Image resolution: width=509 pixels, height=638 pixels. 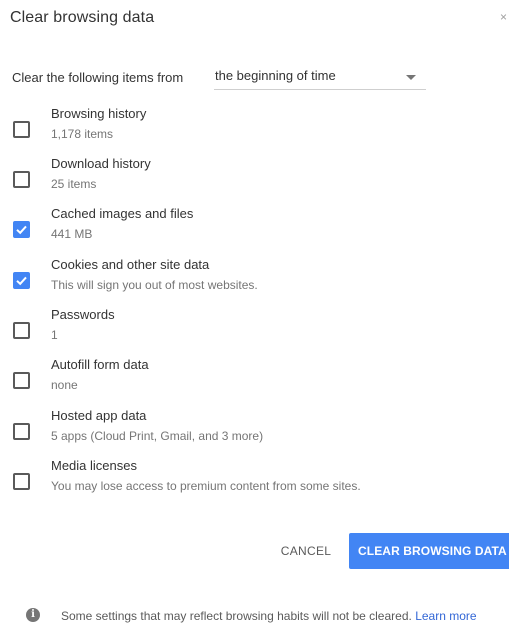 I want to click on option-title: Hosted app data, so click(x=99, y=415).